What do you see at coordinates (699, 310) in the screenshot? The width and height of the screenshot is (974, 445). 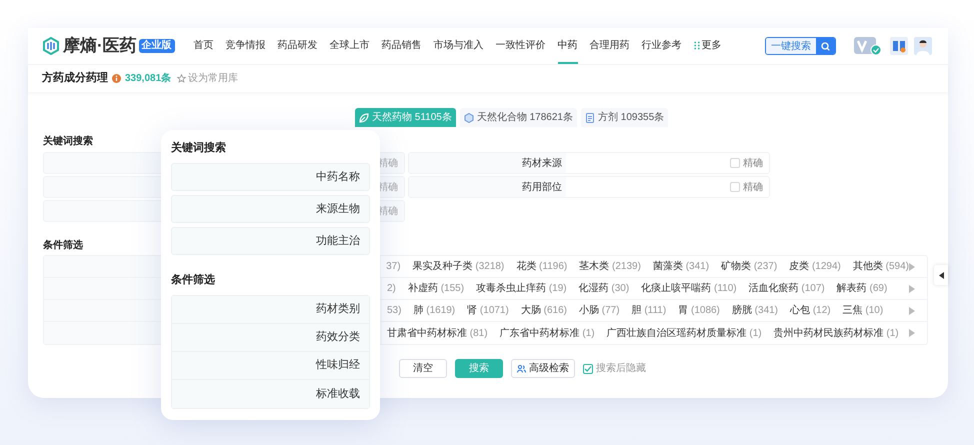 I see `filter-option: 胃 (1086)` at bounding box center [699, 310].